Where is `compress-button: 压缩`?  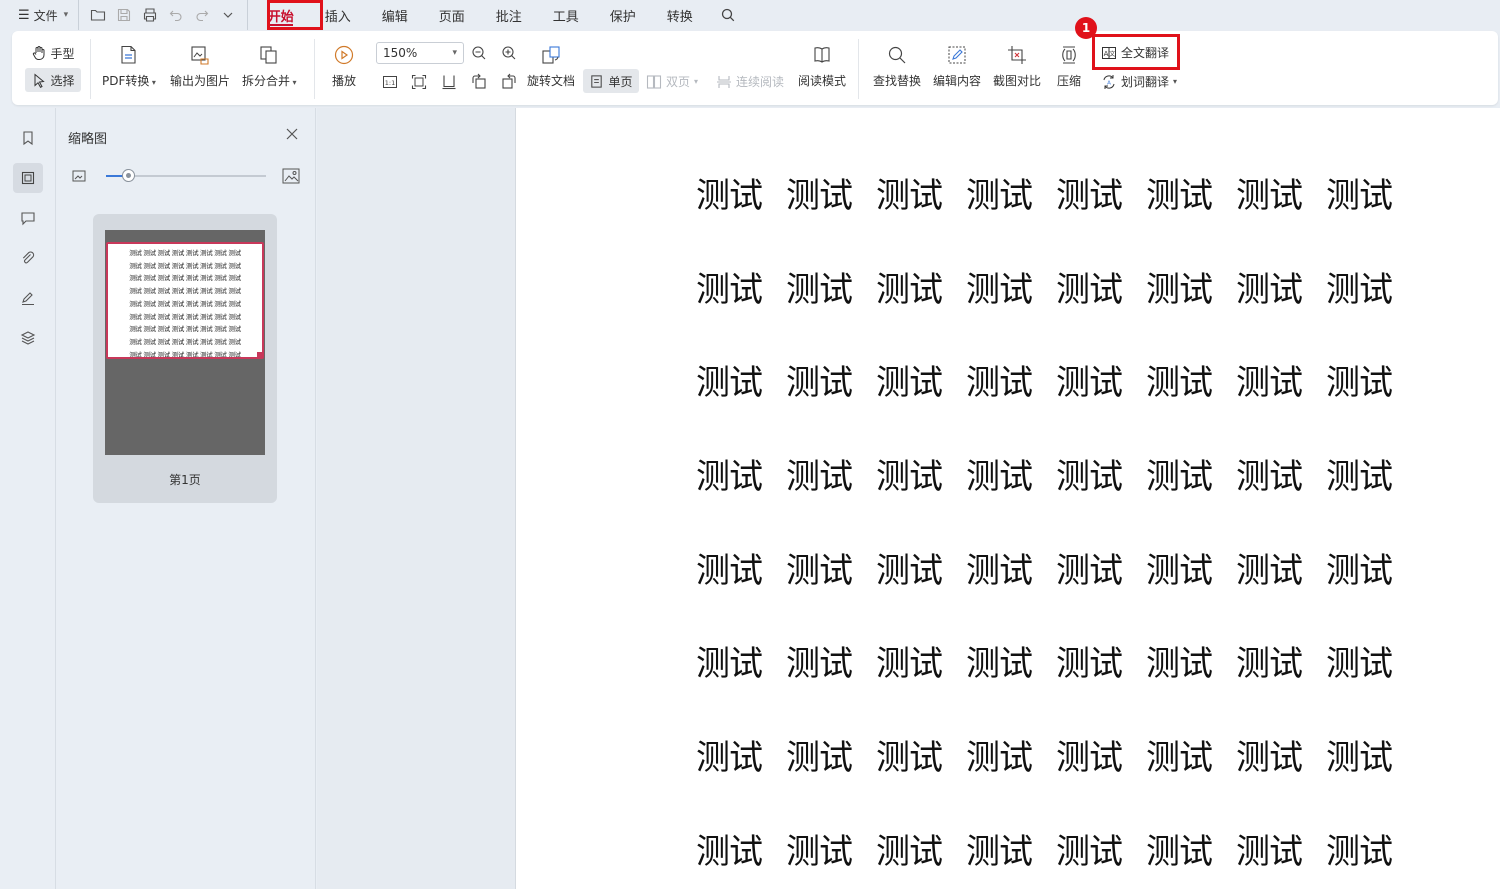
compress-button: 压缩 is located at coordinates (1069, 66).